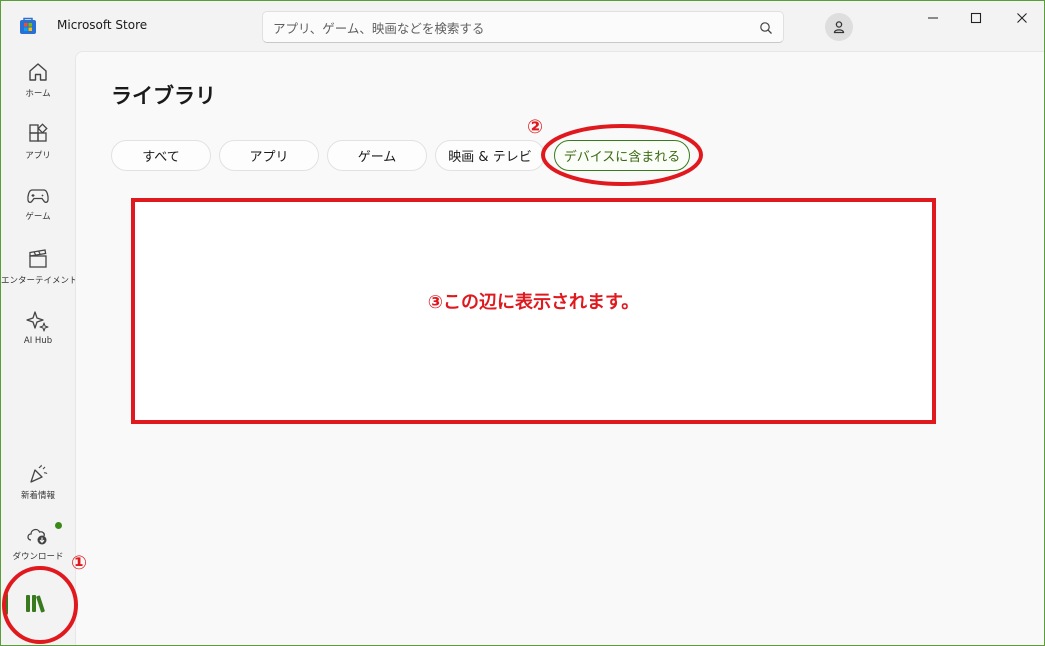 The width and height of the screenshot is (1045, 646). What do you see at coordinates (490, 155) in the screenshot?
I see `tab-movies-tv: 映画 & テレビ` at bounding box center [490, 155].